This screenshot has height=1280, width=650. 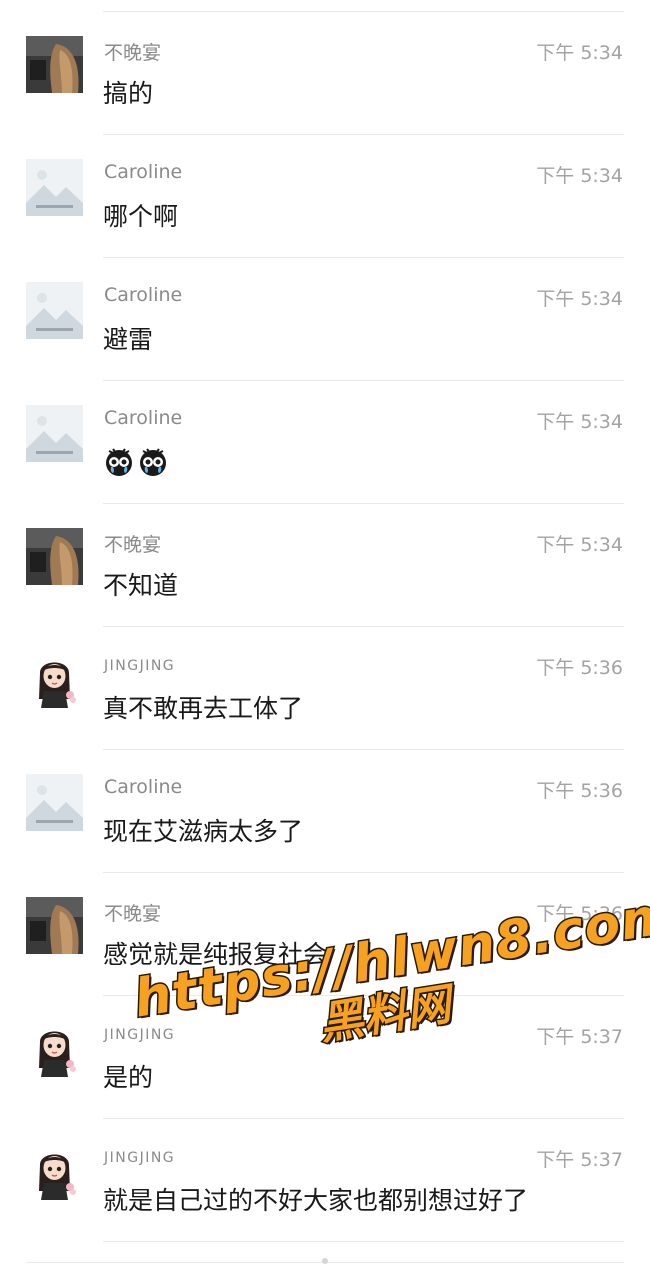 I want to click on message-item: JINGJING 下午 5:36 真不敢再去工体了, so click(x=325, y=688).